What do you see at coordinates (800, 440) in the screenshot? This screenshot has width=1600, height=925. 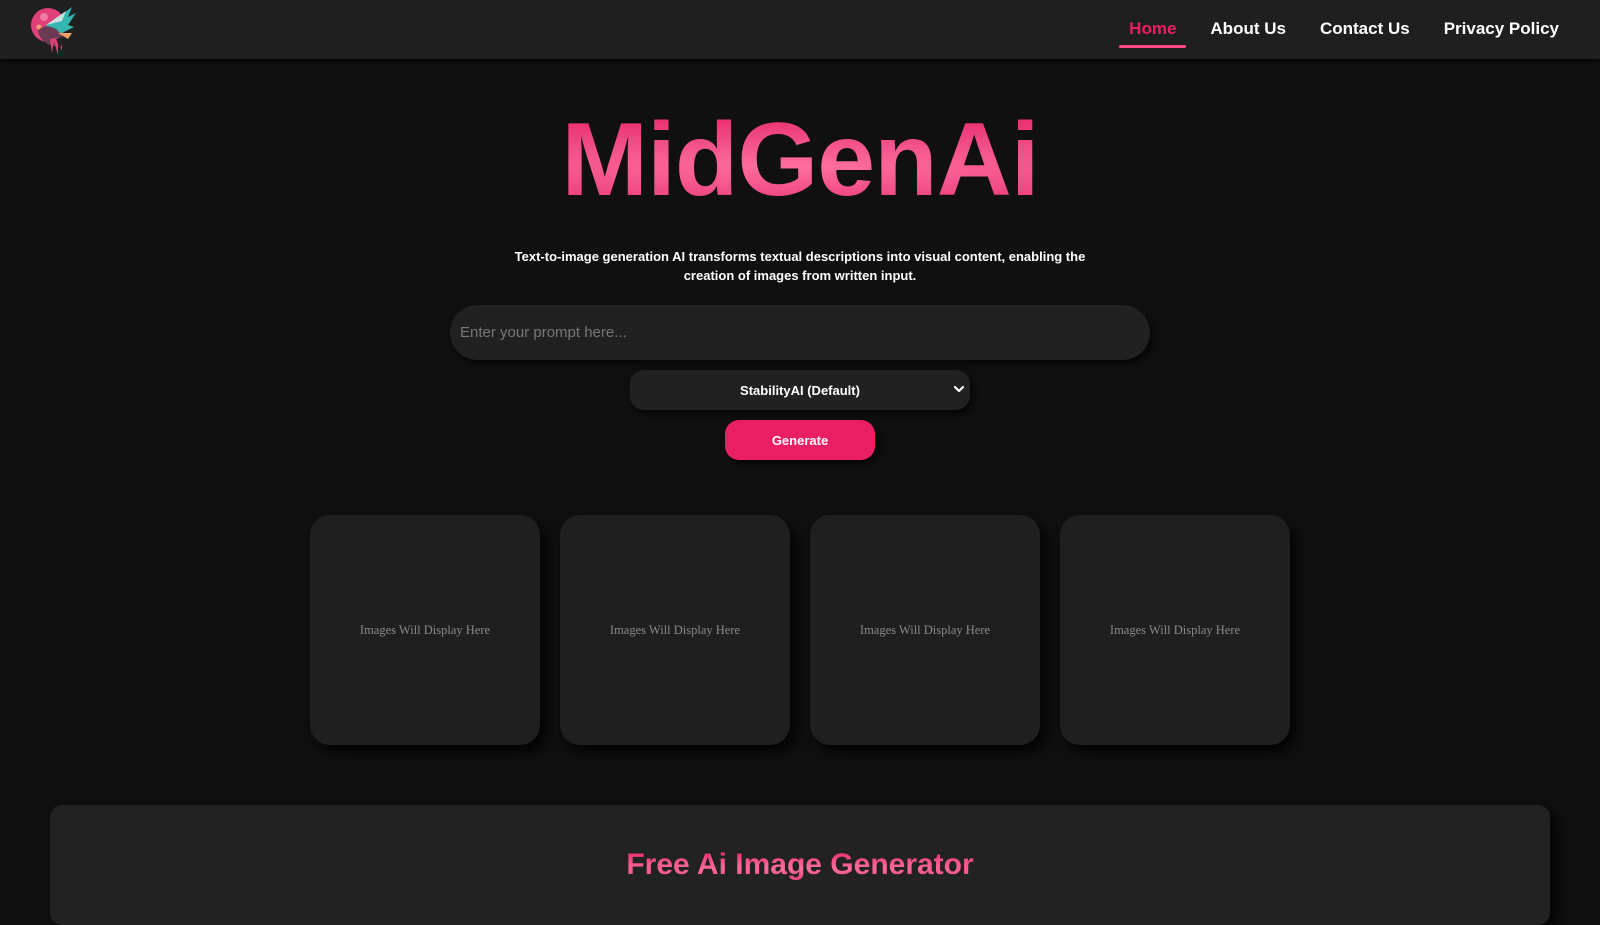 I see `generate-button: Generate` at bounding box center [800, 440].